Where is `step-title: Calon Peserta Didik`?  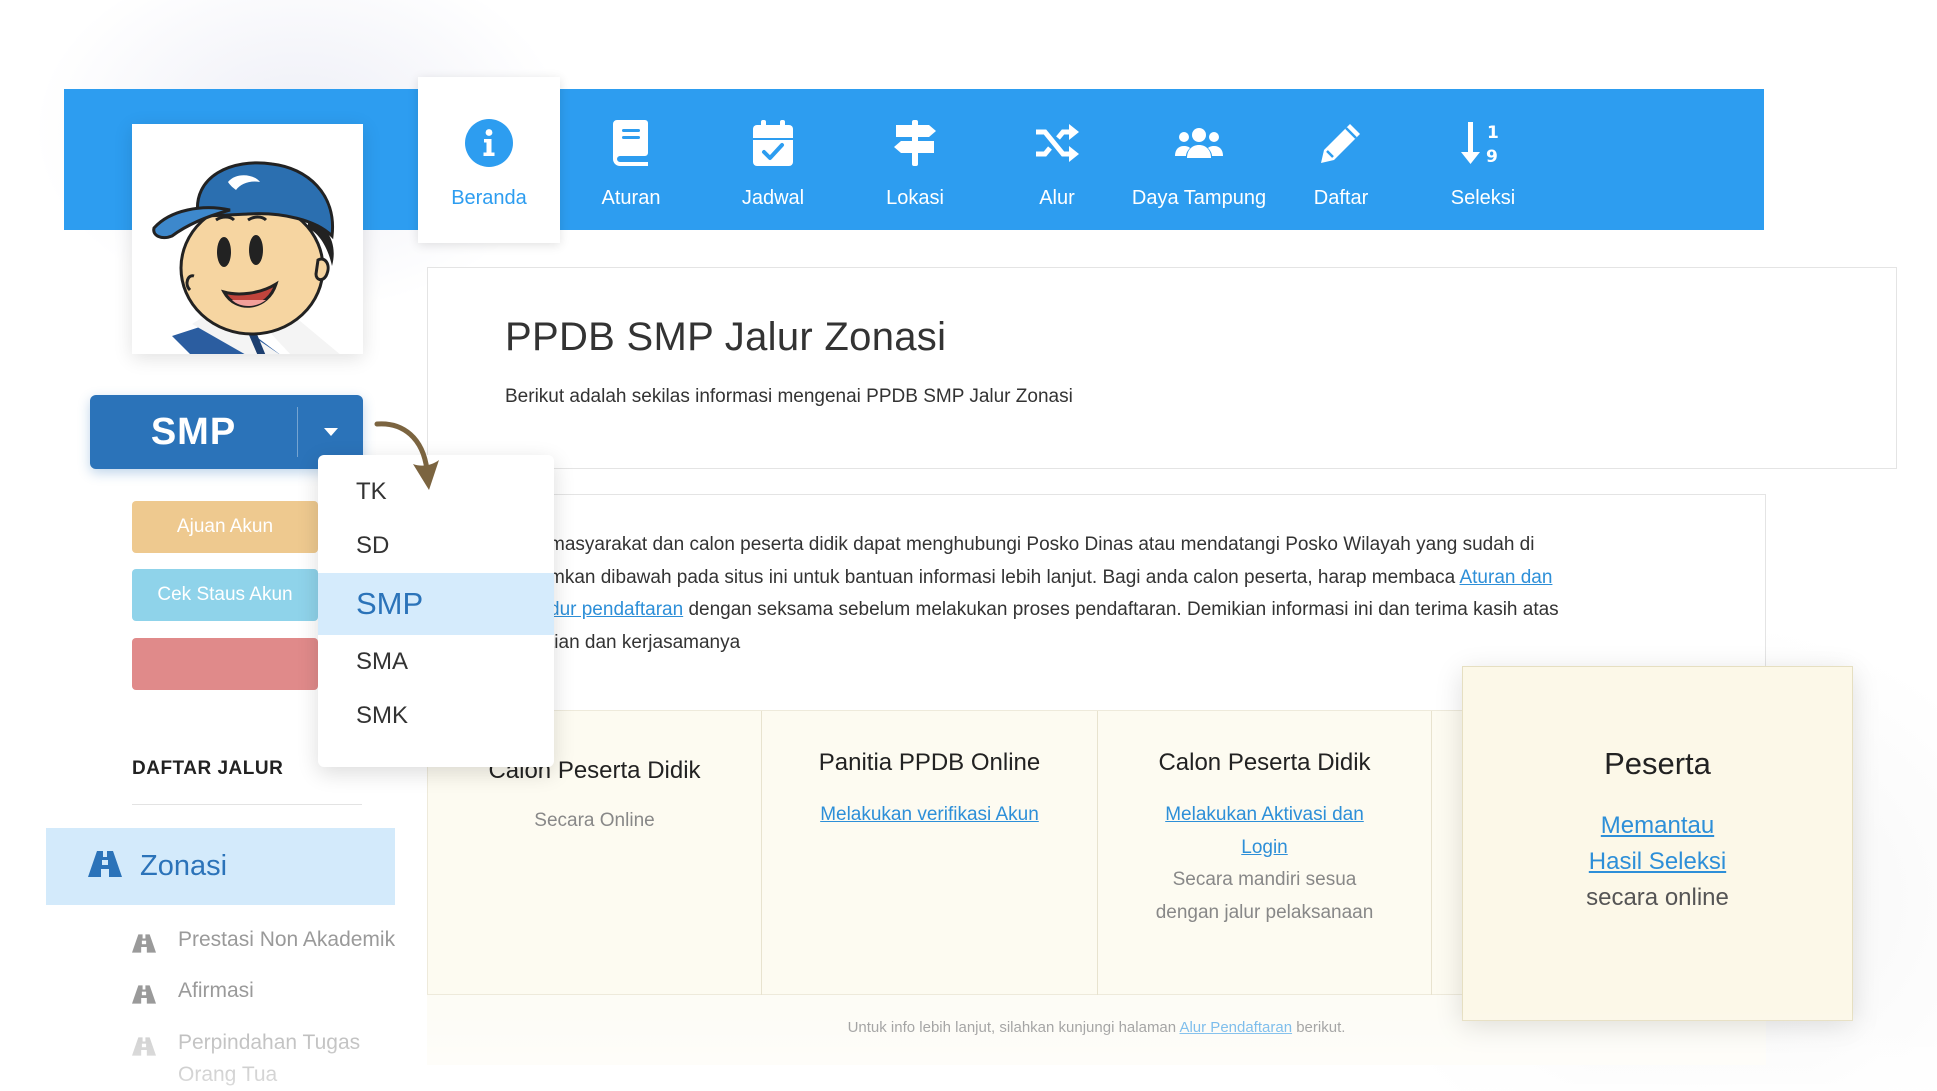 step-title: Calon Peserta Didik is located at coordinates (1264, 762).